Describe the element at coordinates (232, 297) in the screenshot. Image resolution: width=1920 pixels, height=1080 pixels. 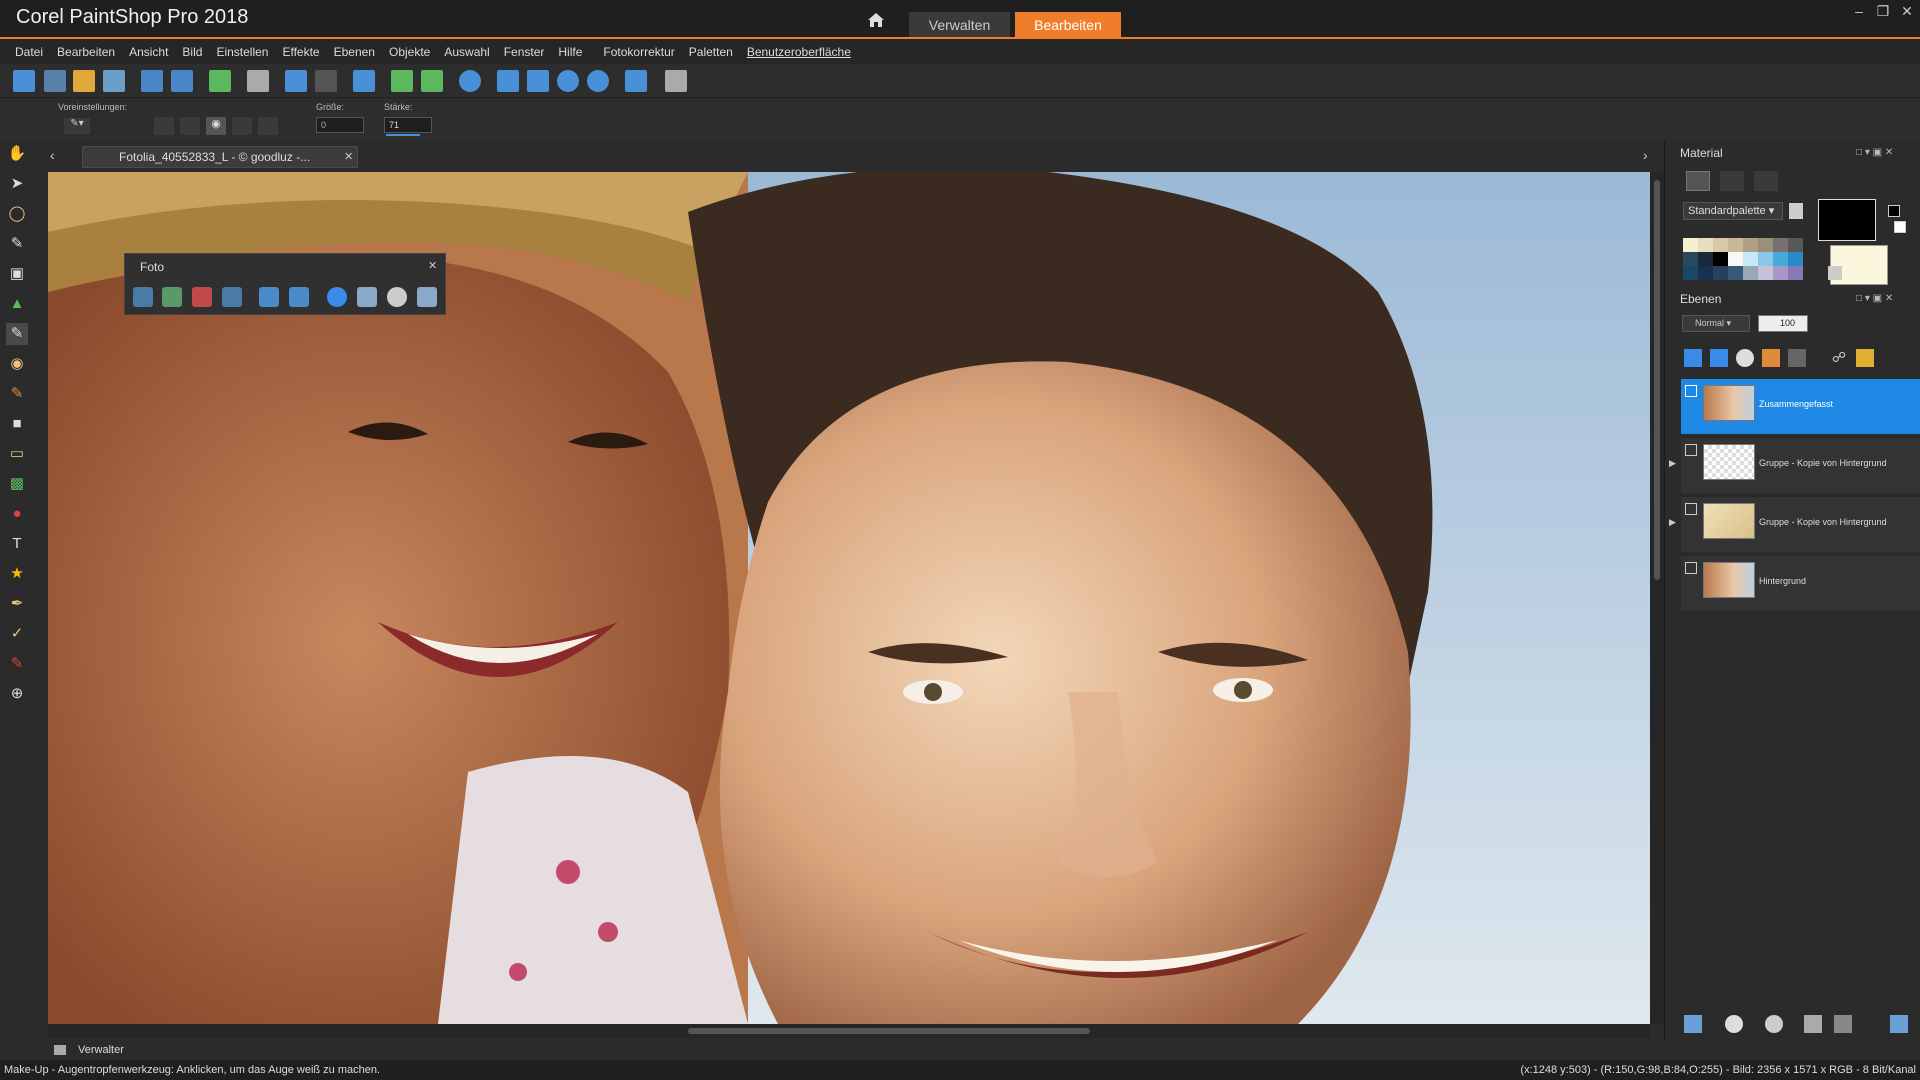
I see `color-balance-icon` at that location.